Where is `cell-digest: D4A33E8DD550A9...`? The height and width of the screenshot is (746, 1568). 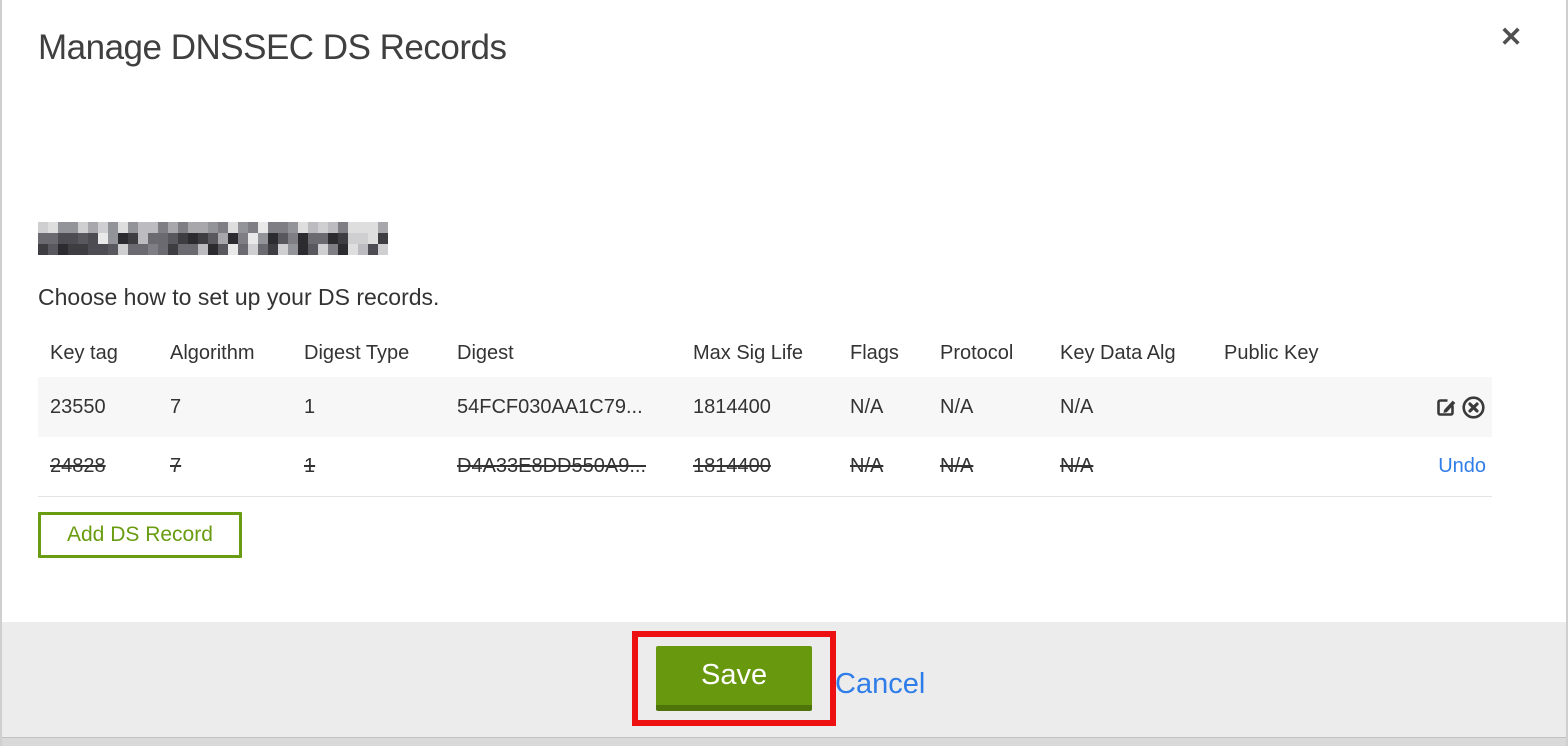 cell-digest: D4A33E8DD550A9... is located at coordinates (552, 466).